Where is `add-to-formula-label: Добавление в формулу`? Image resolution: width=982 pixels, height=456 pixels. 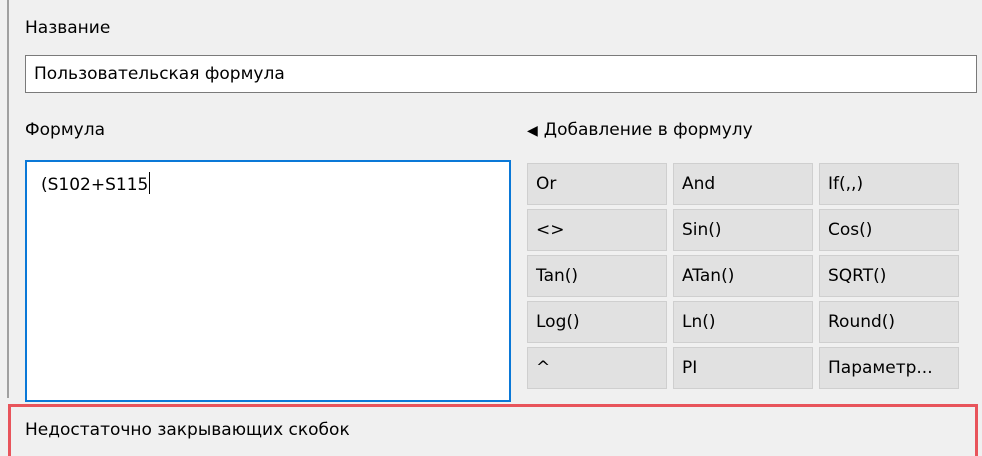 add-to-formula-label: Добавление в формулу is located at coordinates (648, 130).